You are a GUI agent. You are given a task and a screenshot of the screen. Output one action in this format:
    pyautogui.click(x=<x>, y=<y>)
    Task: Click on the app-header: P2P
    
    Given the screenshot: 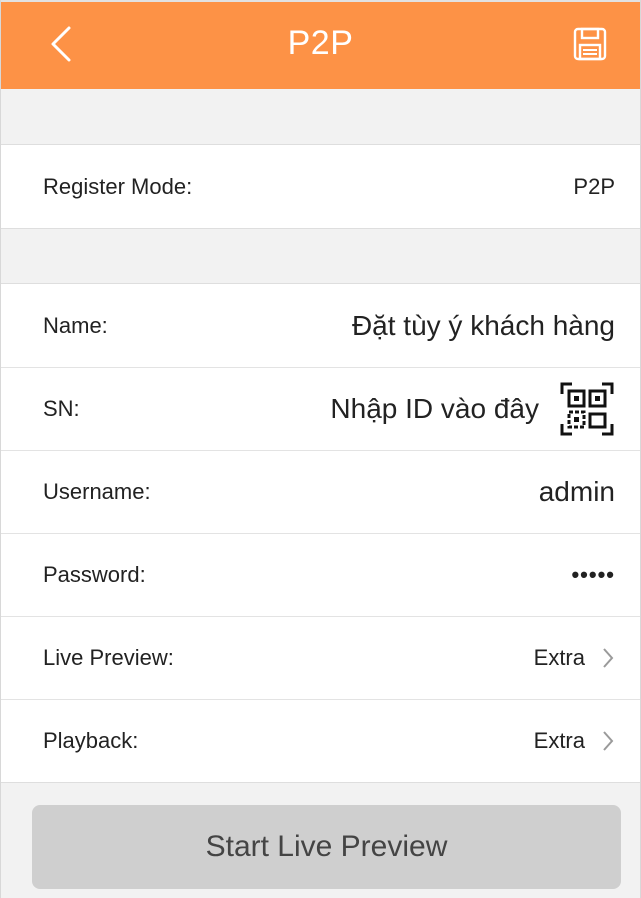 What is the action you would take?
    pyautogui.click(x=320, y=44)
    